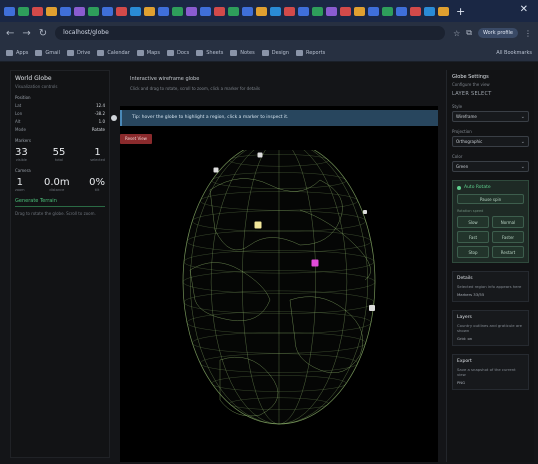 The height and width of the screenshot is (464, 538). I want to click on row-value: Rotate, so click(98, 129).